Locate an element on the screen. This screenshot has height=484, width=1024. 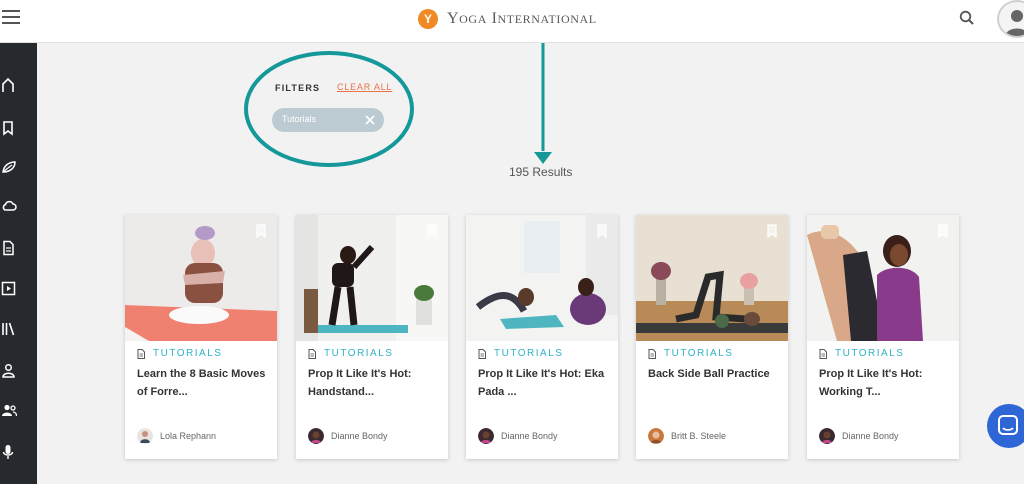
microphone-icon is located at coordinates (8, 452).